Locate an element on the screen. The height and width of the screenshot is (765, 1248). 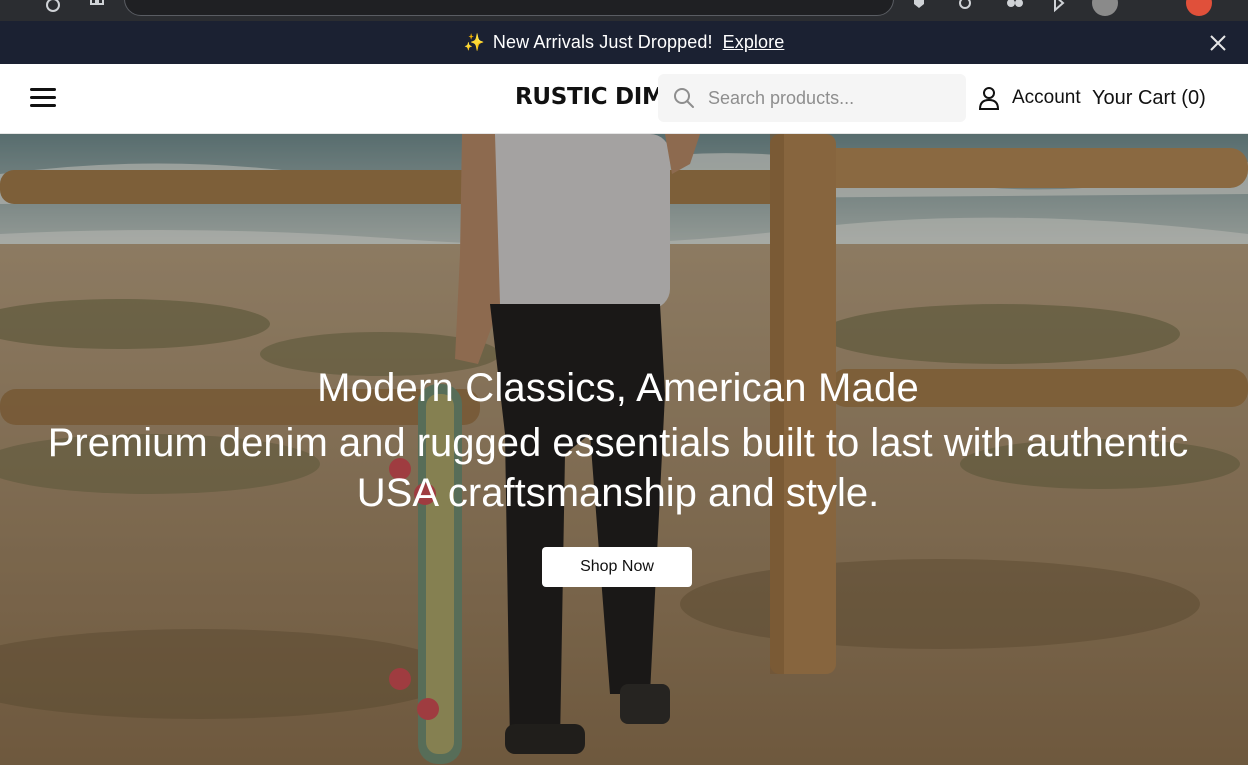
search-bar is located at coordinates (812, 98).